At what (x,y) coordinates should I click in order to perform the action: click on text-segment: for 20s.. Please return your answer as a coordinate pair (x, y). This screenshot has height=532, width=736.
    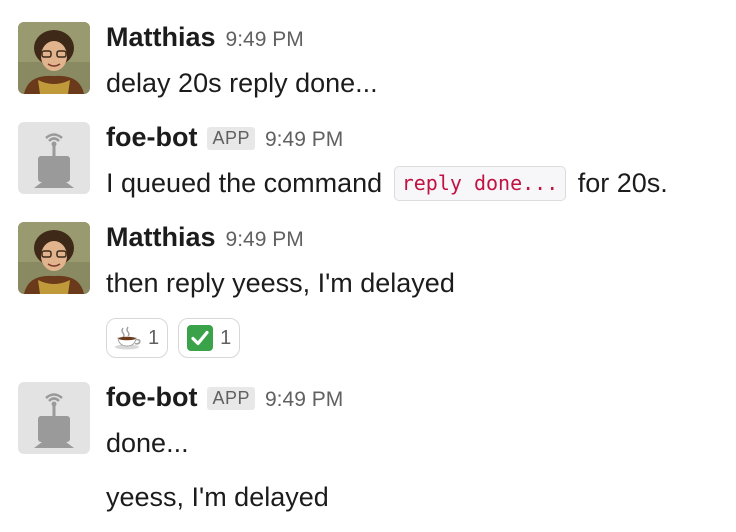
    Looking at the image, I should click on (622, 183).